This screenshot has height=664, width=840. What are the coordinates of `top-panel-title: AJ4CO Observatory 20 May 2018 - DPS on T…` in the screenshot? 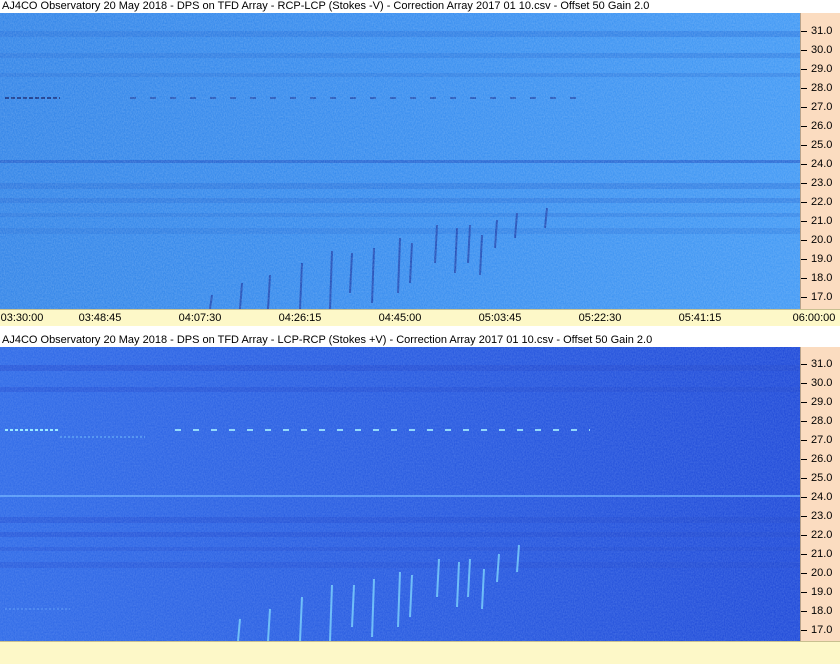 It's located at (420, 6).